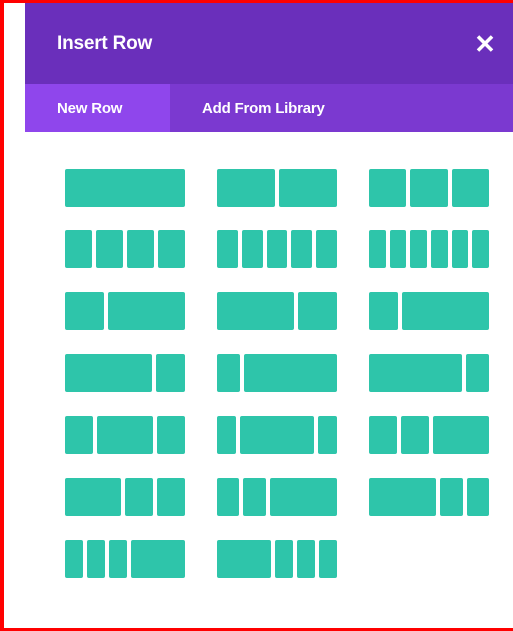 The height and width of the screenshot is (631, 513). Describe the element at coordinates (269, 43) in the screenshot. I see `dialog-header: Insert Row ✕` at that location.